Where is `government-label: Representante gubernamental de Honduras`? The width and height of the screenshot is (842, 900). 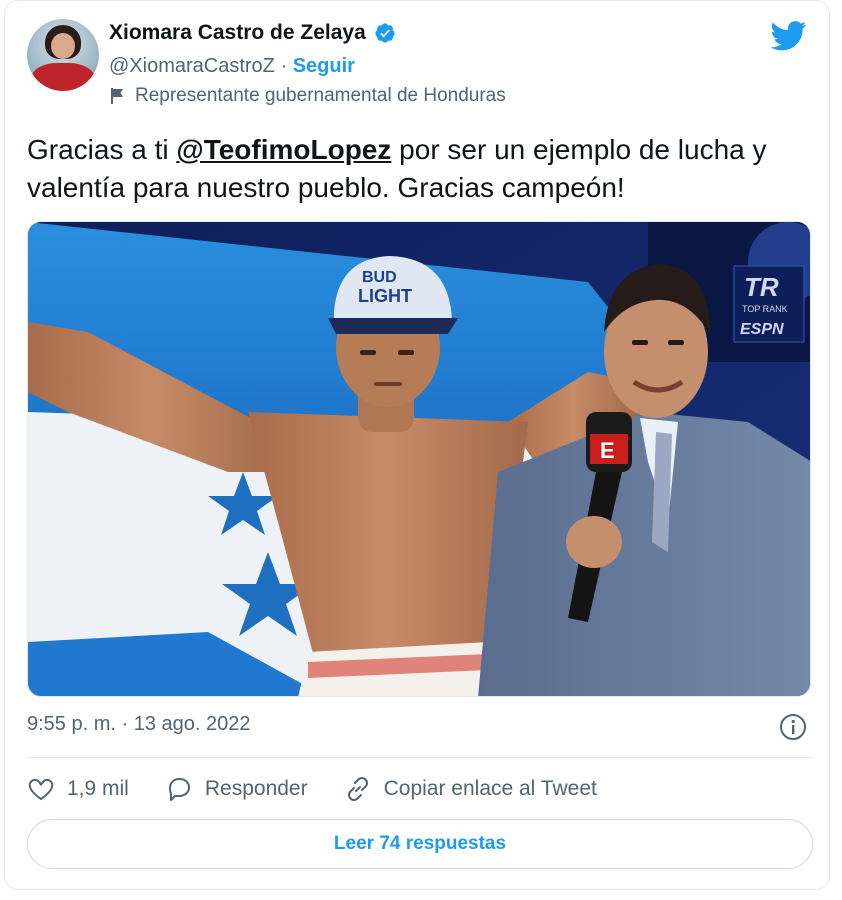
government-label: Representante gubernamental de Honduras is located at coordinates (307, 96).